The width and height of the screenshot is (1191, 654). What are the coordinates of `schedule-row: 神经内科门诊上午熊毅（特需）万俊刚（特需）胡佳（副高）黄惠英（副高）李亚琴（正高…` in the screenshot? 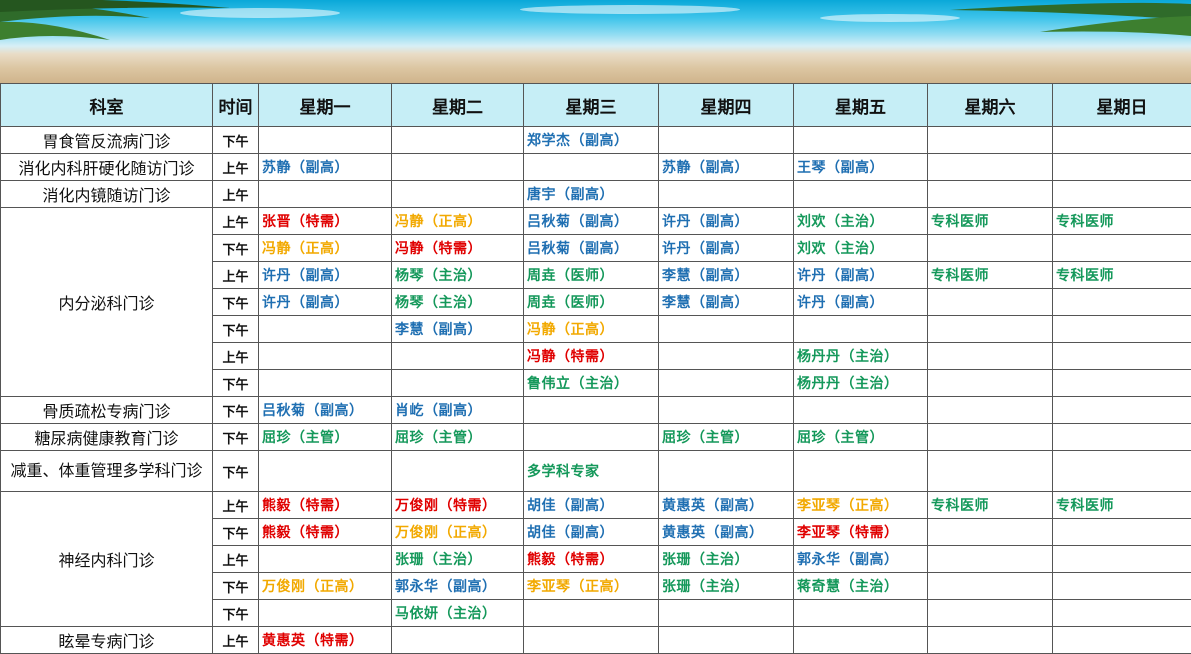 It's located at (596, 505).